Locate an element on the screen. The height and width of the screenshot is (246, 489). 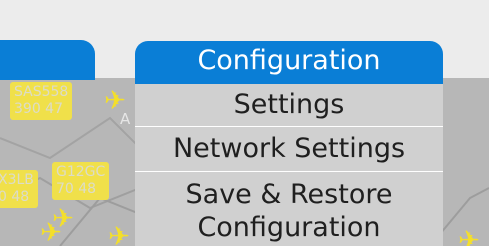
aircraft-label: G12GC 70 48 is located at coordinates (81, 181).